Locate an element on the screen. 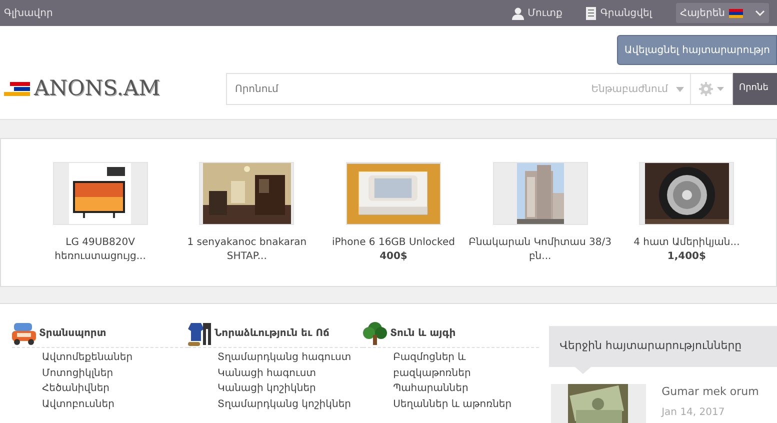 This screenshot has width=777, height=423. settings-icon is located at coordinates (706, 89).